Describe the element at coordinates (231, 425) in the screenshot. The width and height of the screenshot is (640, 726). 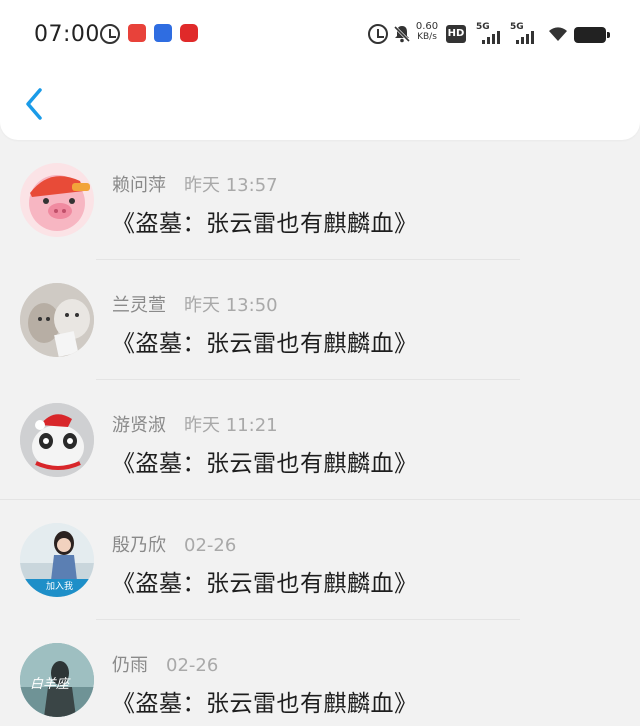
I see `message-time: 昨天 11:21` at that location.